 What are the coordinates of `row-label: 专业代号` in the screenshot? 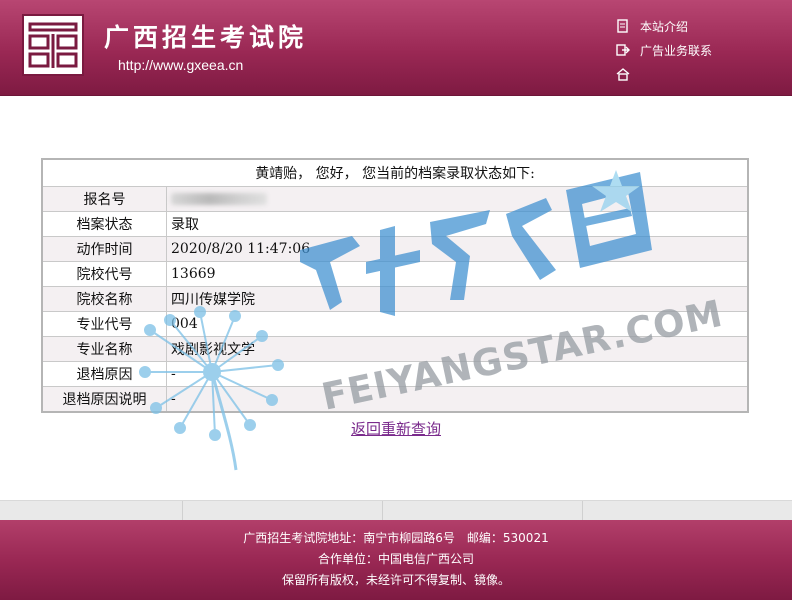 It's located at (104, 324).